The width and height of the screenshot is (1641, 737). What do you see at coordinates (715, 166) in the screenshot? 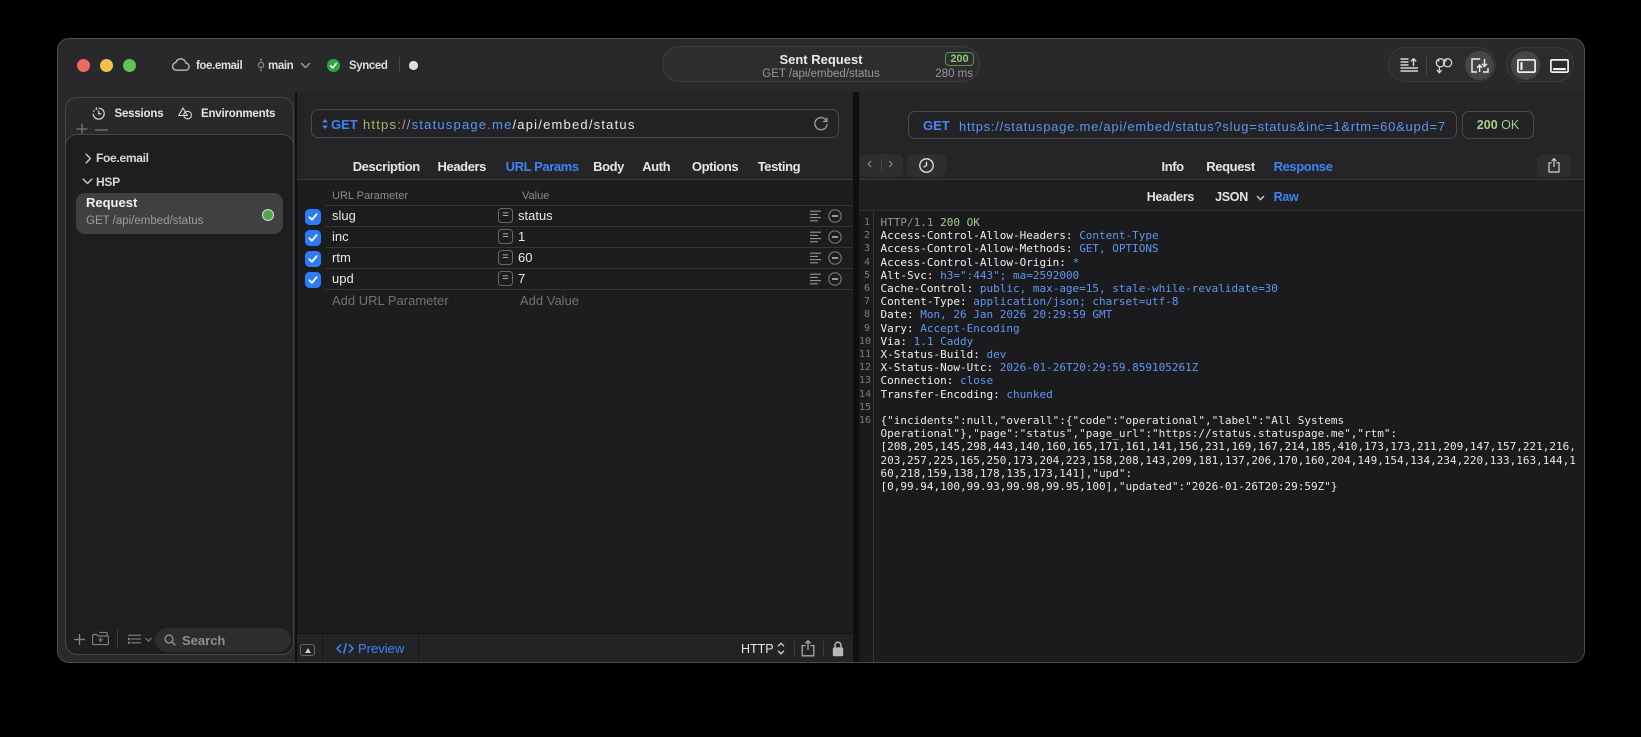
I see `request-tab-options: Options` at bounding box center [715, 166].